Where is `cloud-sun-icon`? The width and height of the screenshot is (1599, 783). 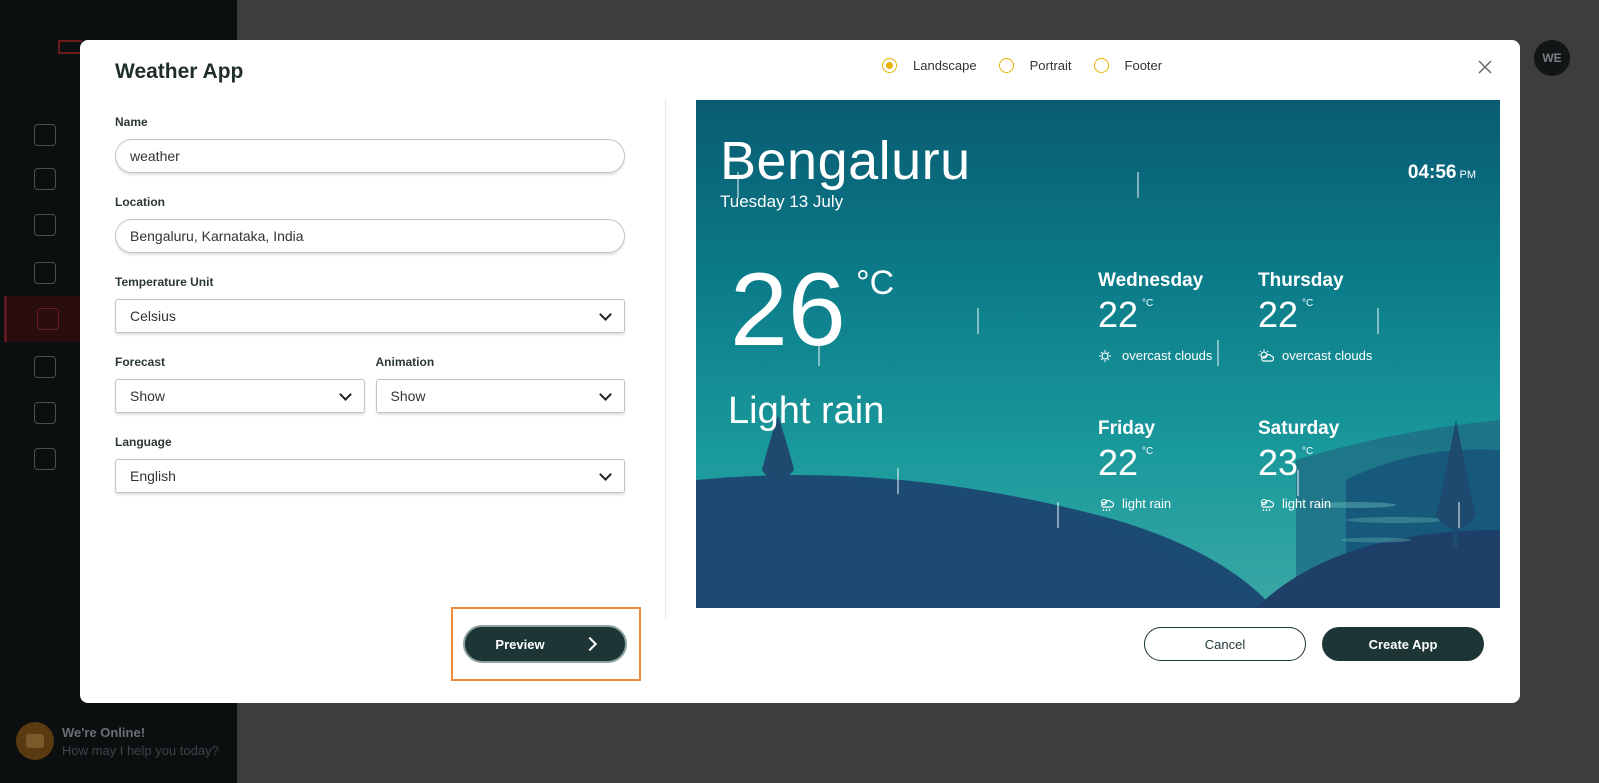
cloud-sun-icon is located at coordinates (1266, 355).